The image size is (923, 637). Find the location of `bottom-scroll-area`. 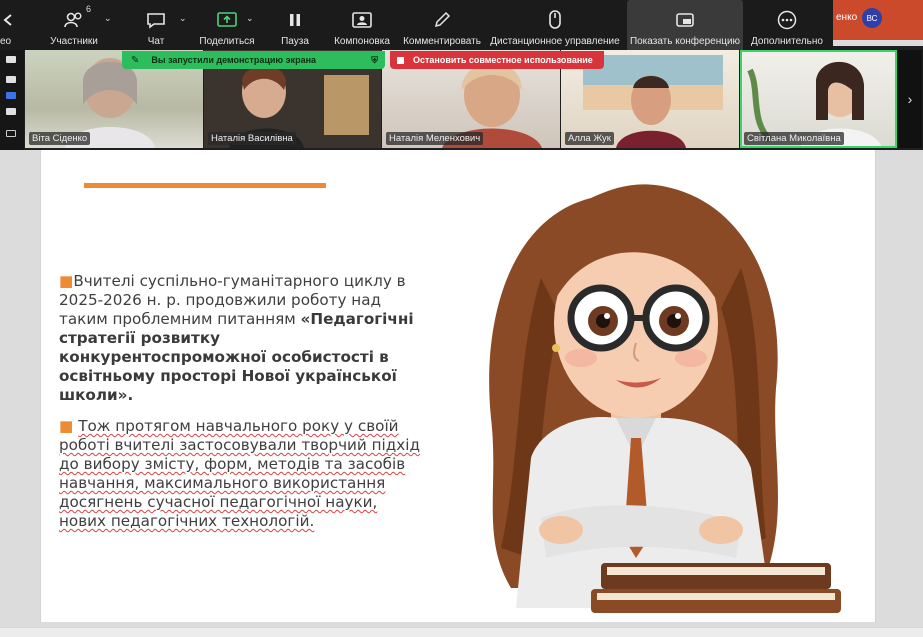

bottom-scroll-area is located at coordinates (461, 632).